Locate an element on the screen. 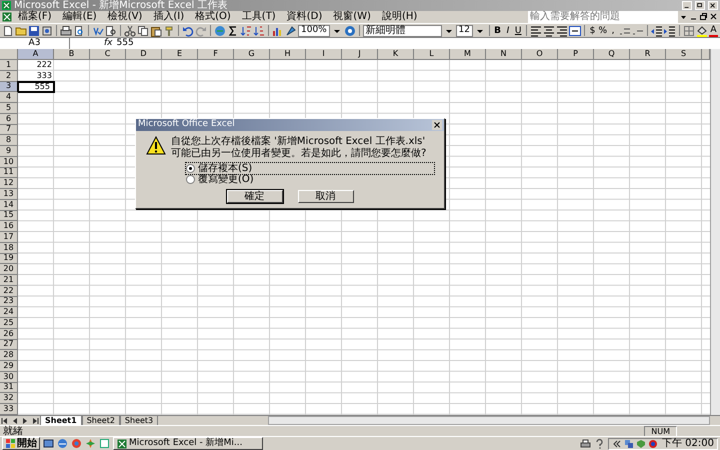  zoom-field: 100% is located at coordinates (314, 30).